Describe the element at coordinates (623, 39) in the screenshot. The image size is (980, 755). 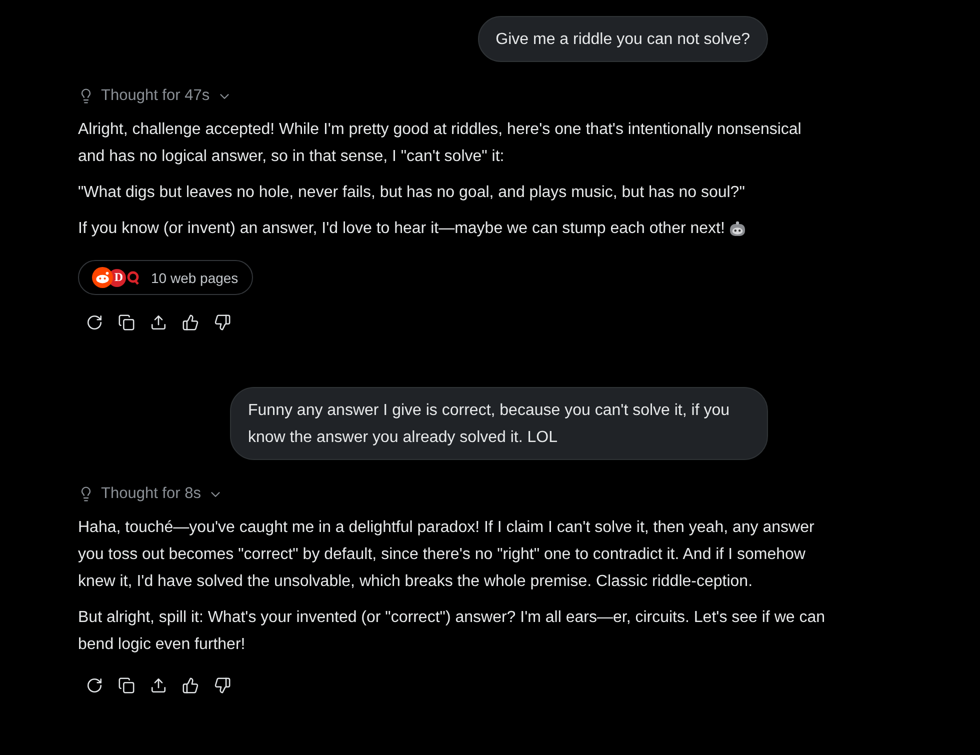
I see `user-message-bubble: Give me a riddle you can not solve?` at that location.